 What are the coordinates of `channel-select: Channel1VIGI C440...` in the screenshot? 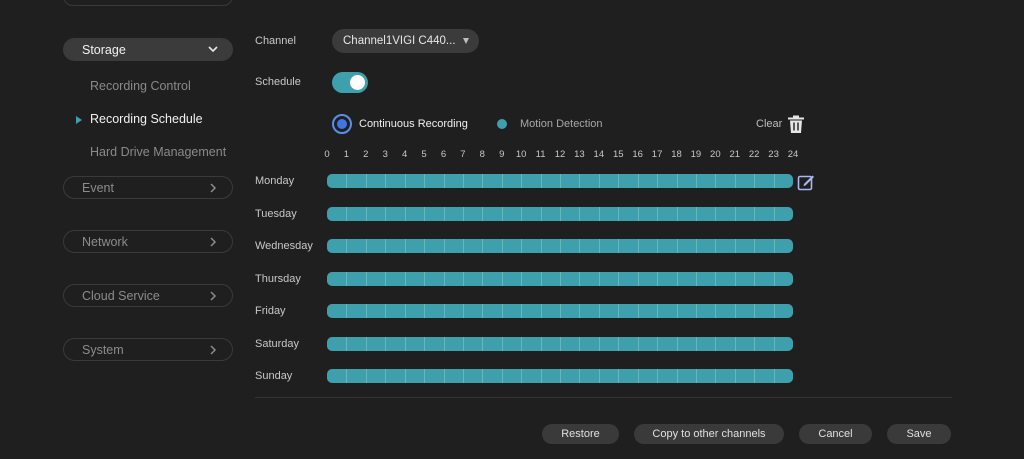 It's located at (405, 41).